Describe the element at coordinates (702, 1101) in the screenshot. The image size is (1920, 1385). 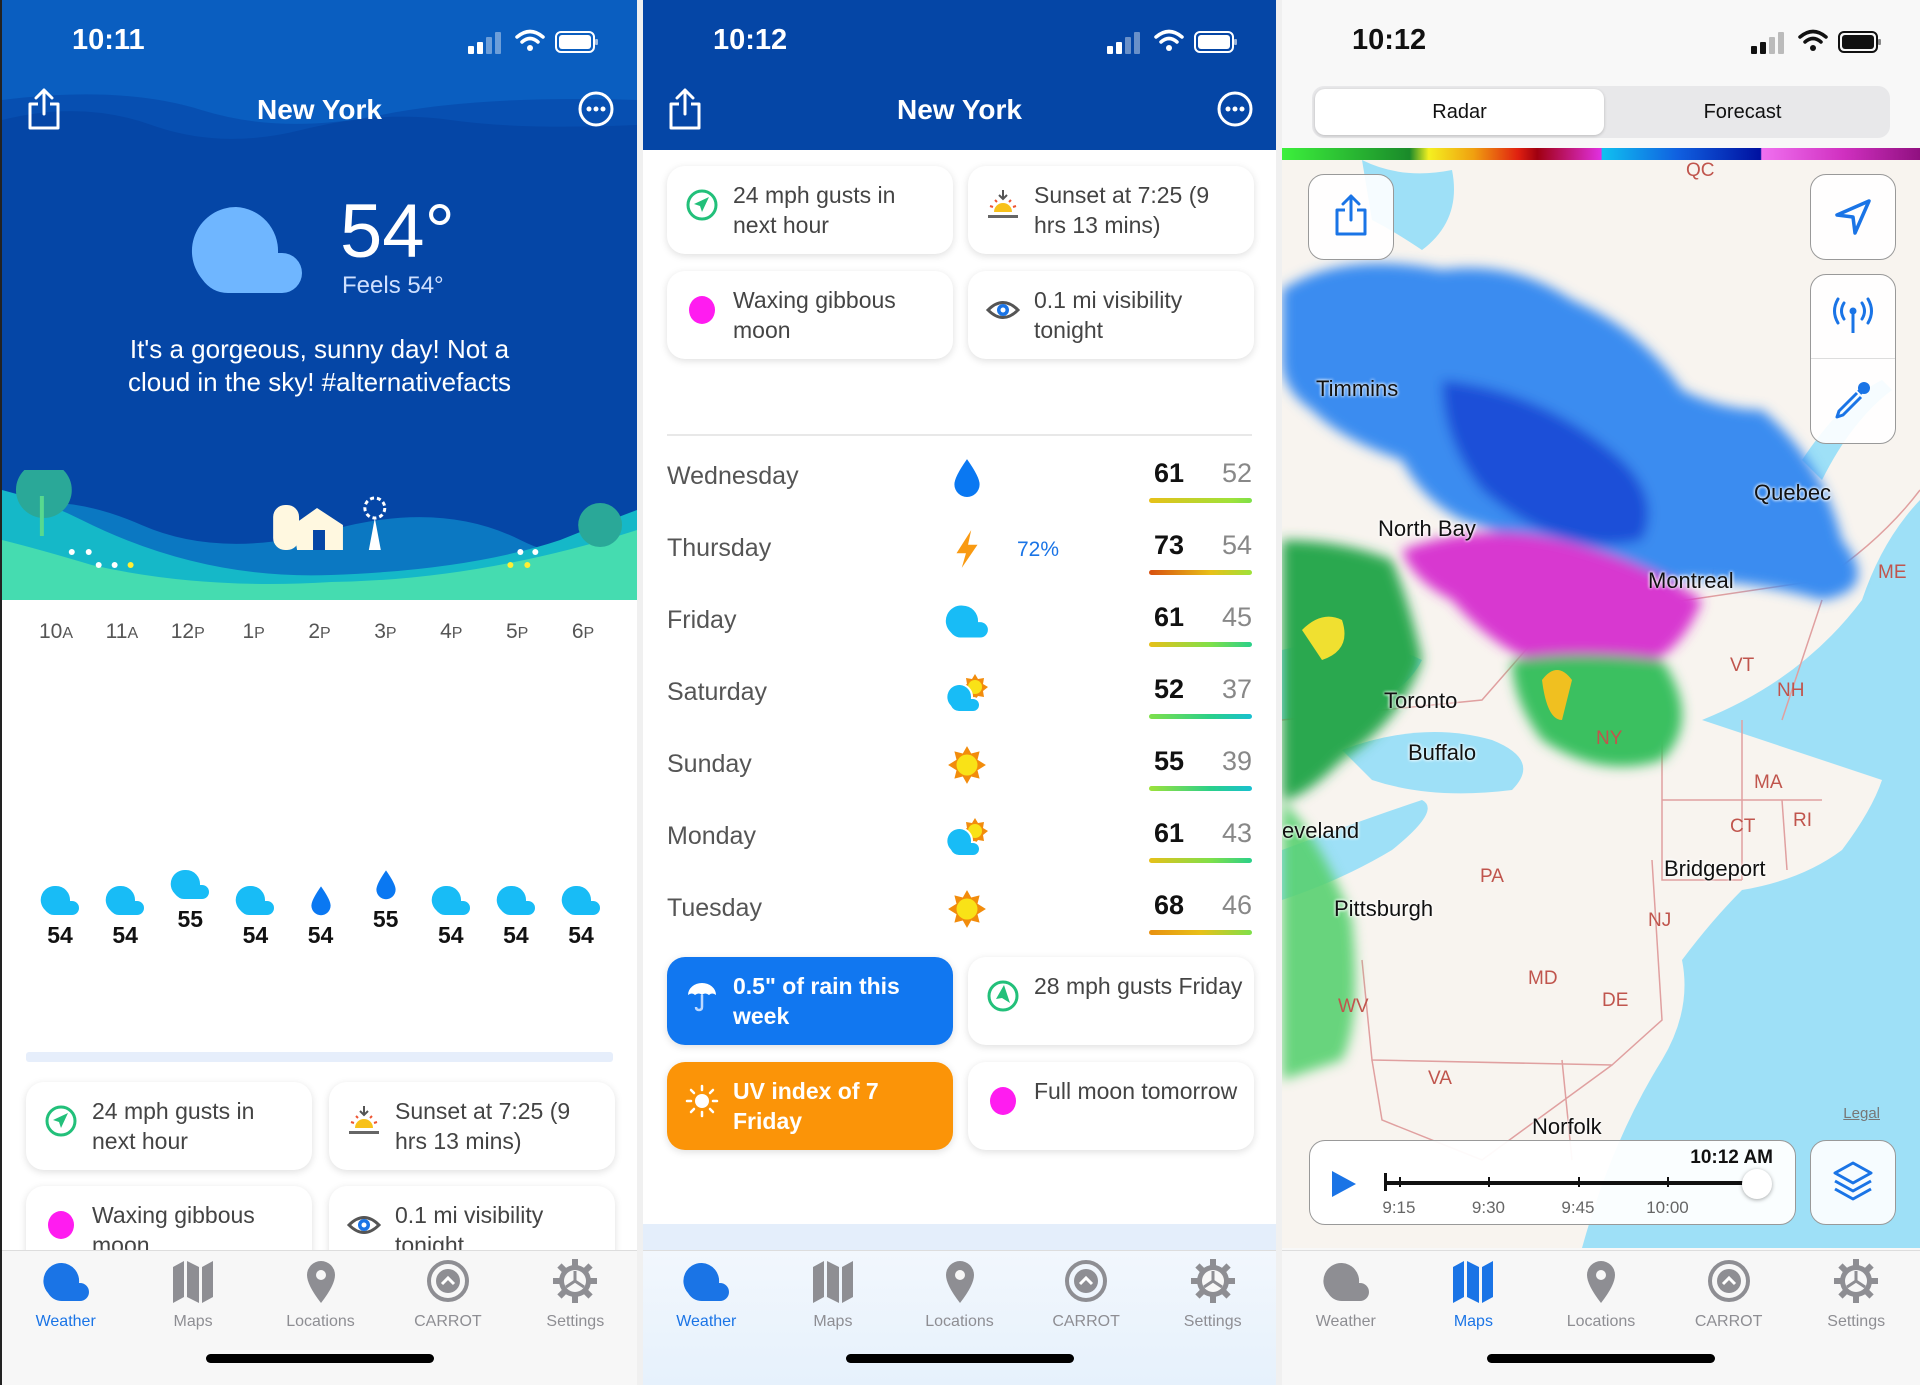
I see `sun-uv-icon` at that location.